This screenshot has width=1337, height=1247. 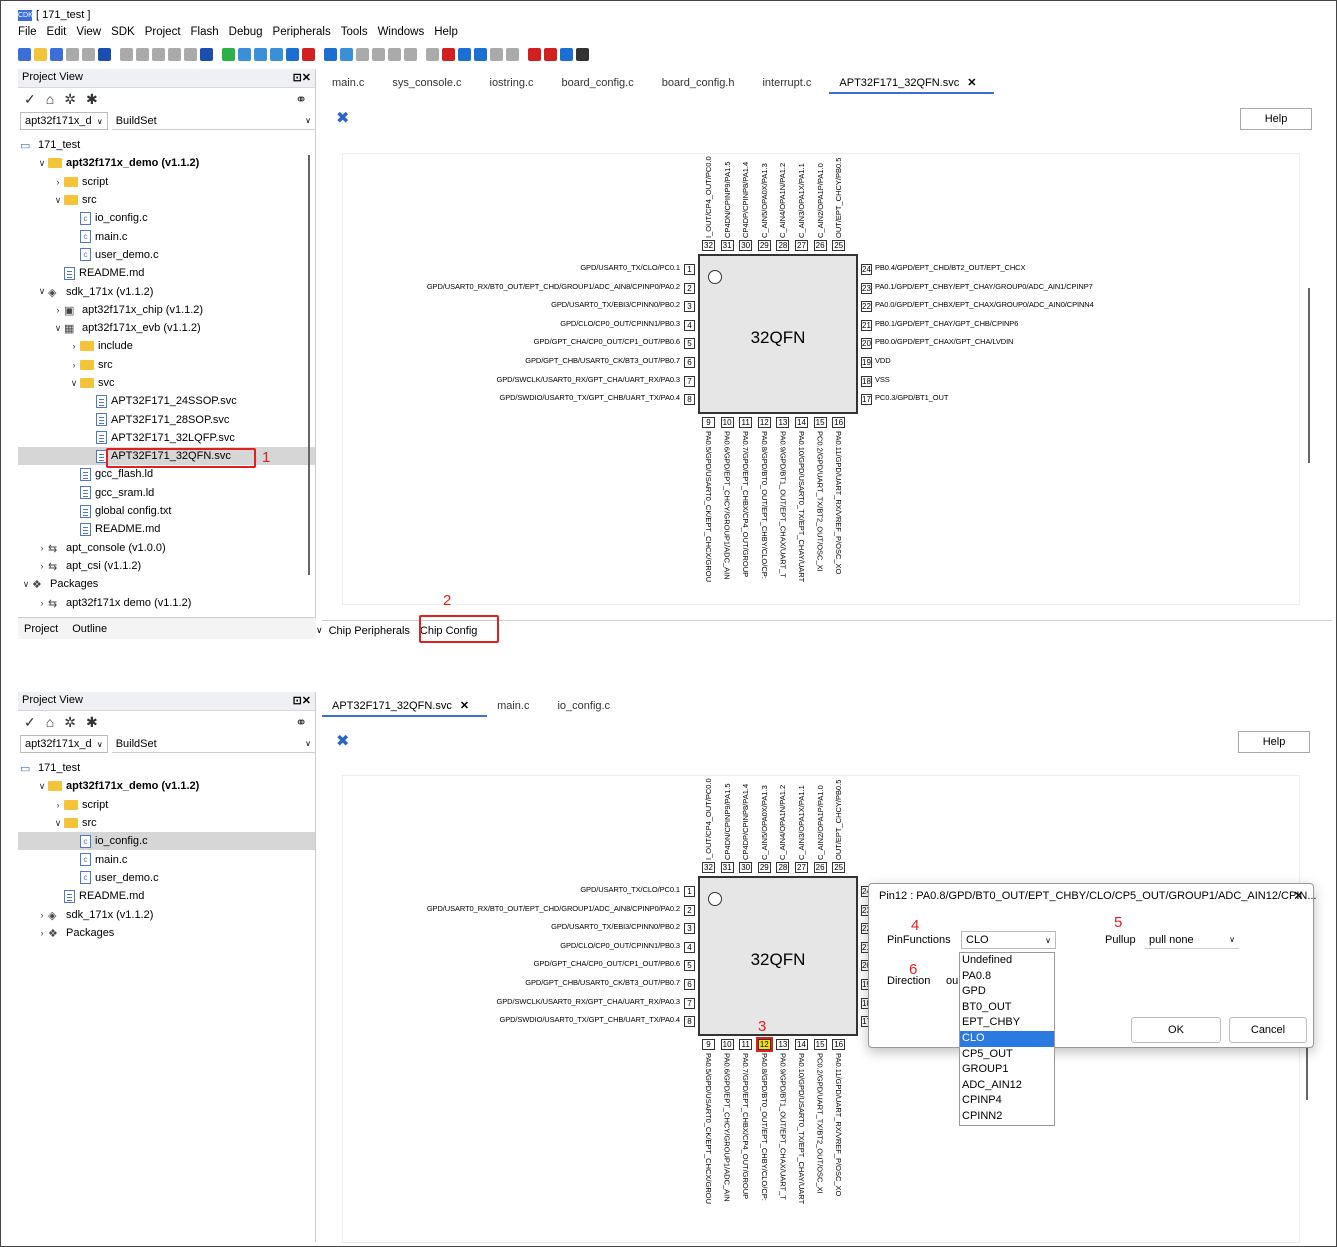 I want to click on tree-item: › ⇆ apt_console (v1.0.0), so click(x=166, y=548).